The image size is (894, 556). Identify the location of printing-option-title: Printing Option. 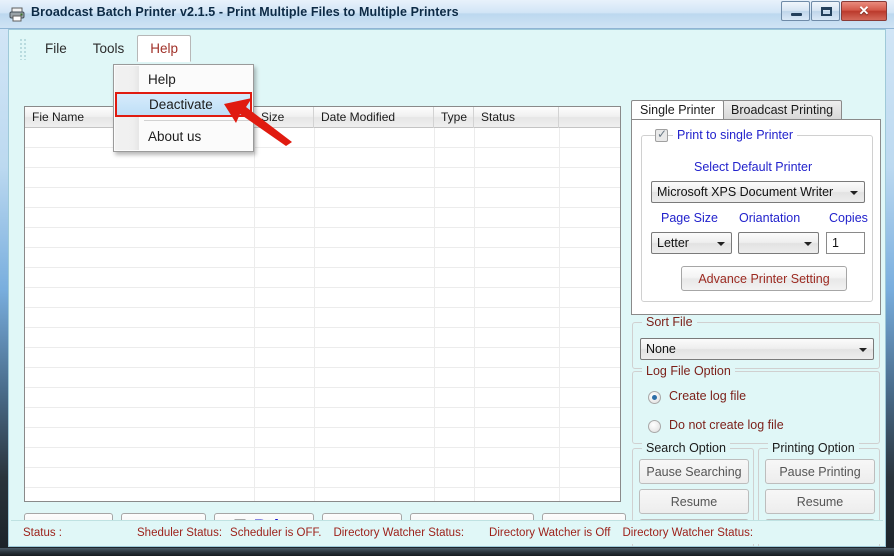
(813, 448).